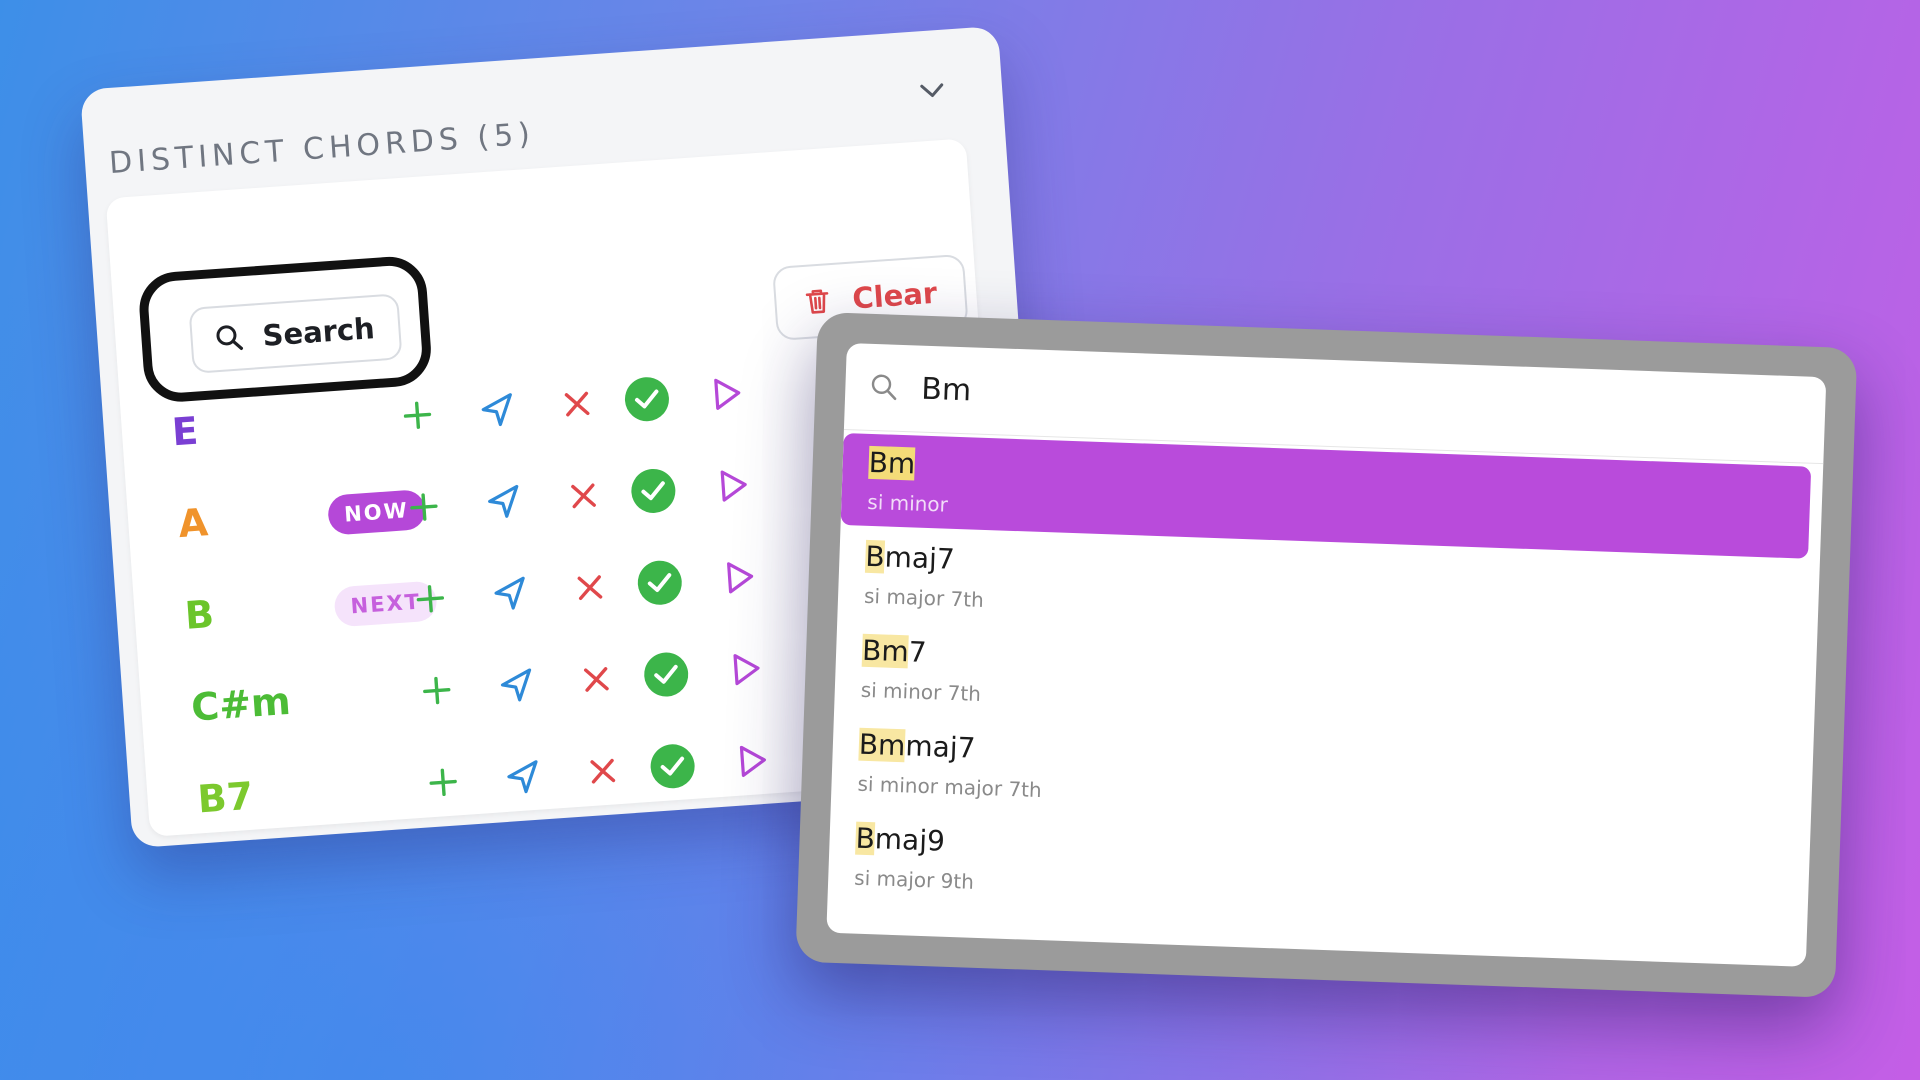  I want to click on chord-result-name: Bmaj7, so click(910, 557).